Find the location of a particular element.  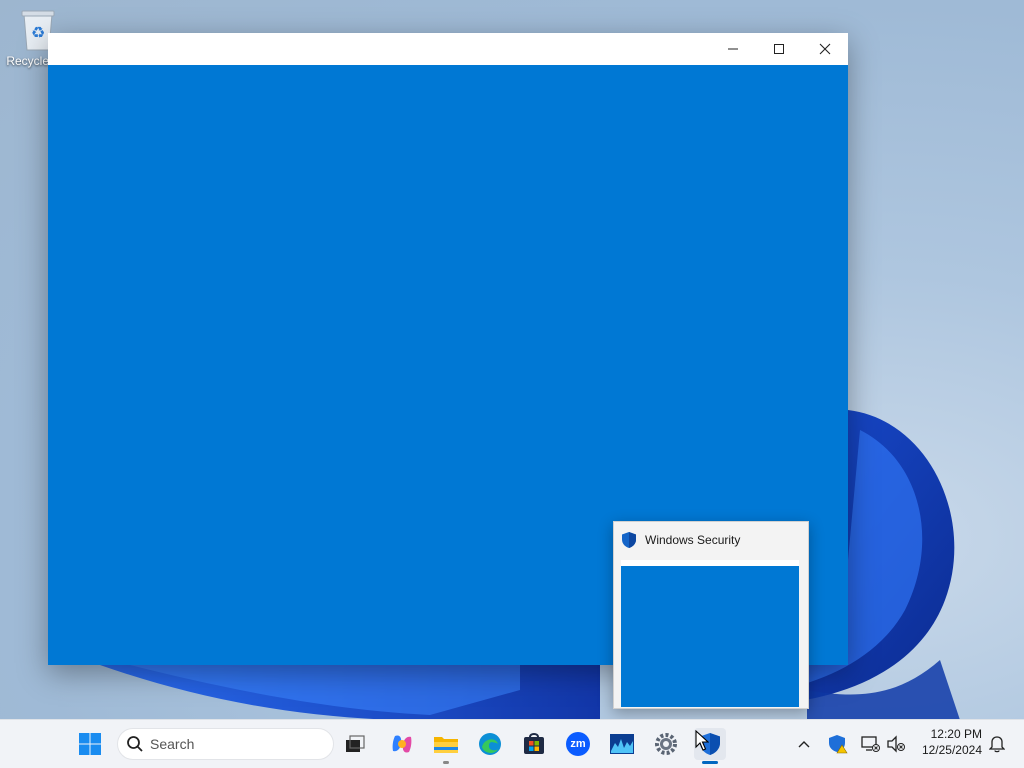

store-icon is located at coordinates (534, 743).